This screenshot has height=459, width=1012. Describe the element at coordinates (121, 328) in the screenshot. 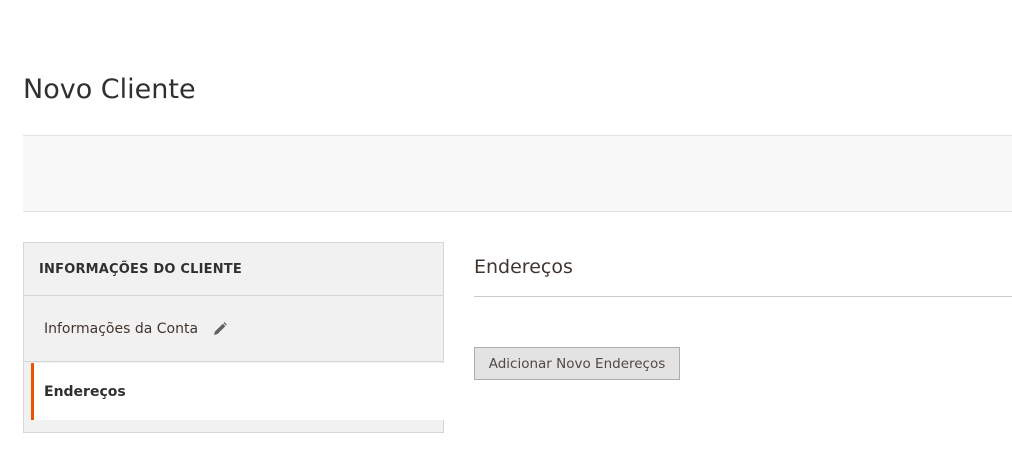

I see `tab-account-information-label: Informações da Conta` at that location.